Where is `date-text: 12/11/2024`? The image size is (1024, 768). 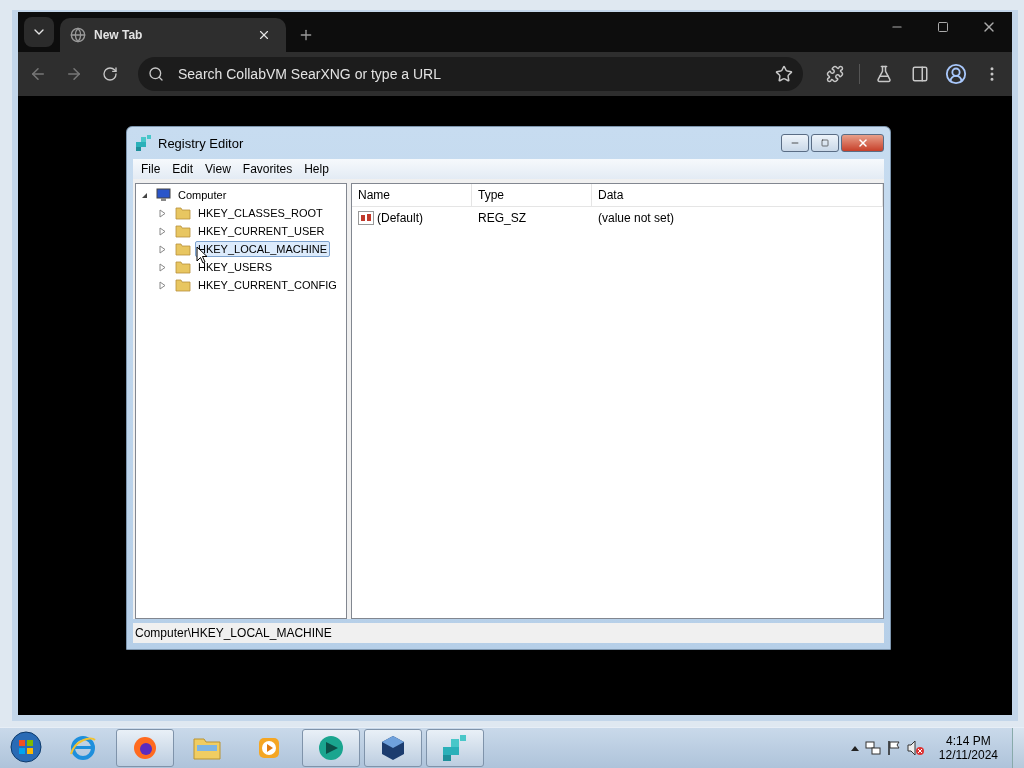 date-text: 12/11/2024 is located at coordinates (968, 755).